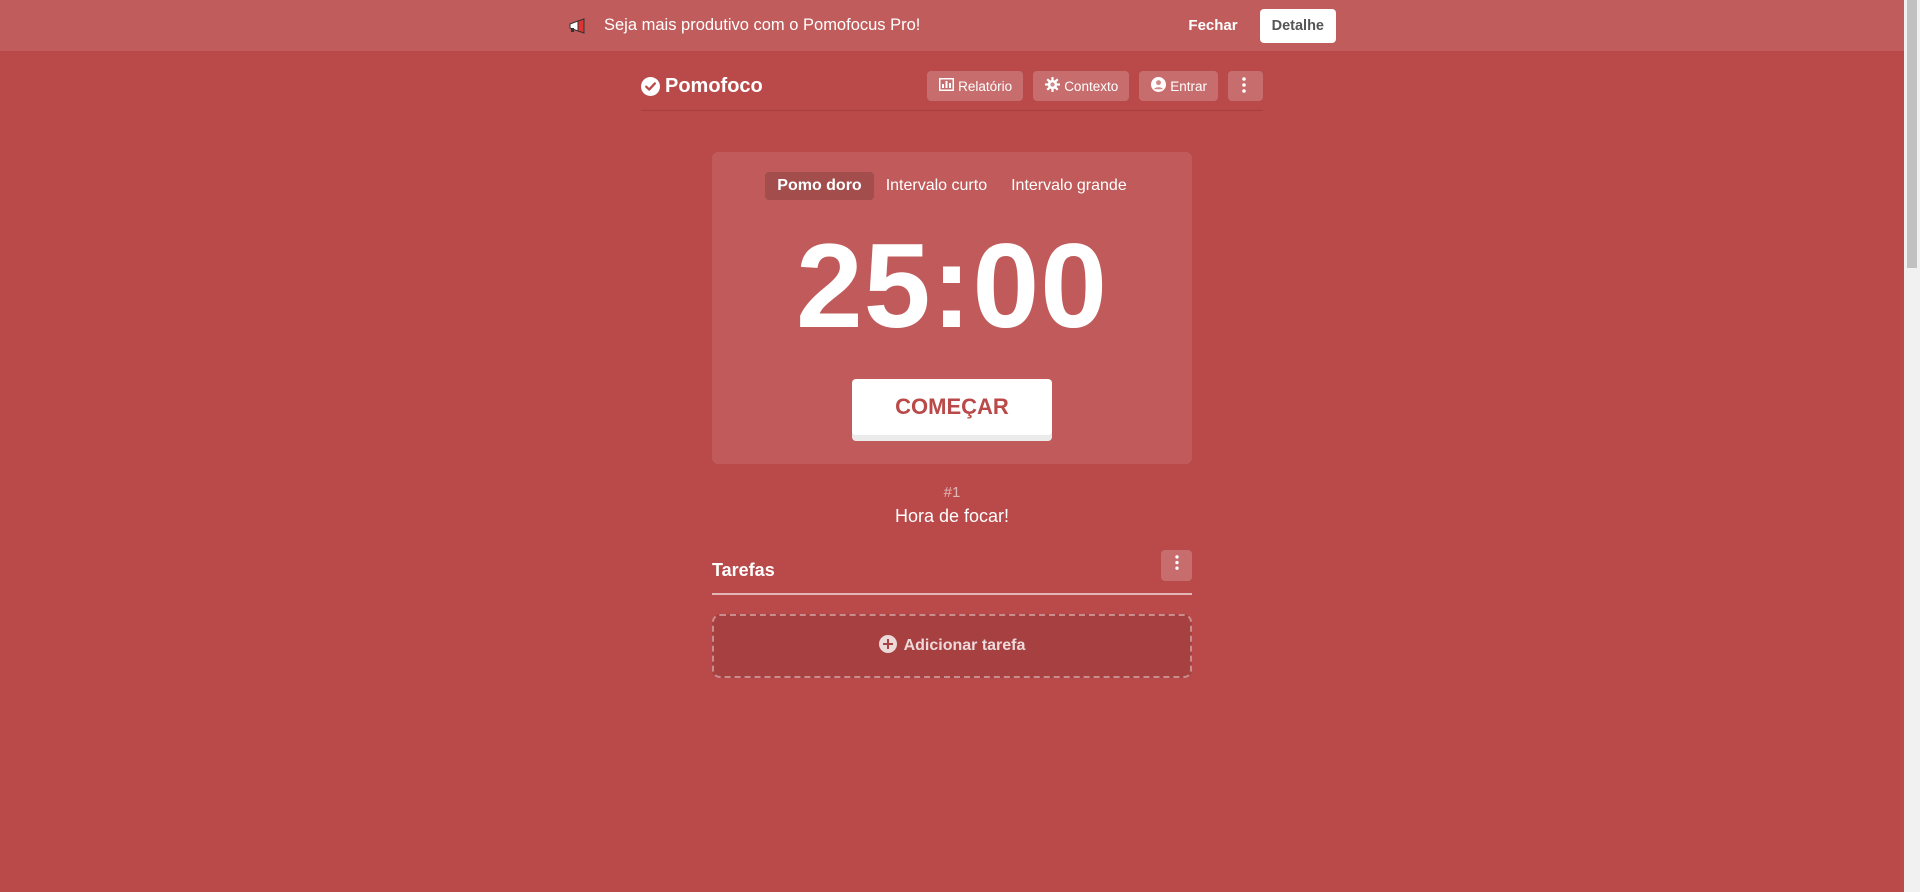 The height and width of the screenshot is (892, 1920). I want to click on tasks-title: Tarefas, so click(743, 569).